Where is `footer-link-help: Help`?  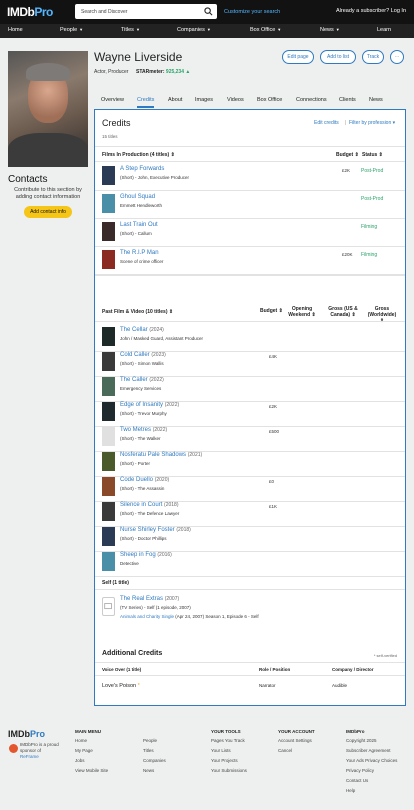 footer-link-help: Help is located at coordinates (350, 790).